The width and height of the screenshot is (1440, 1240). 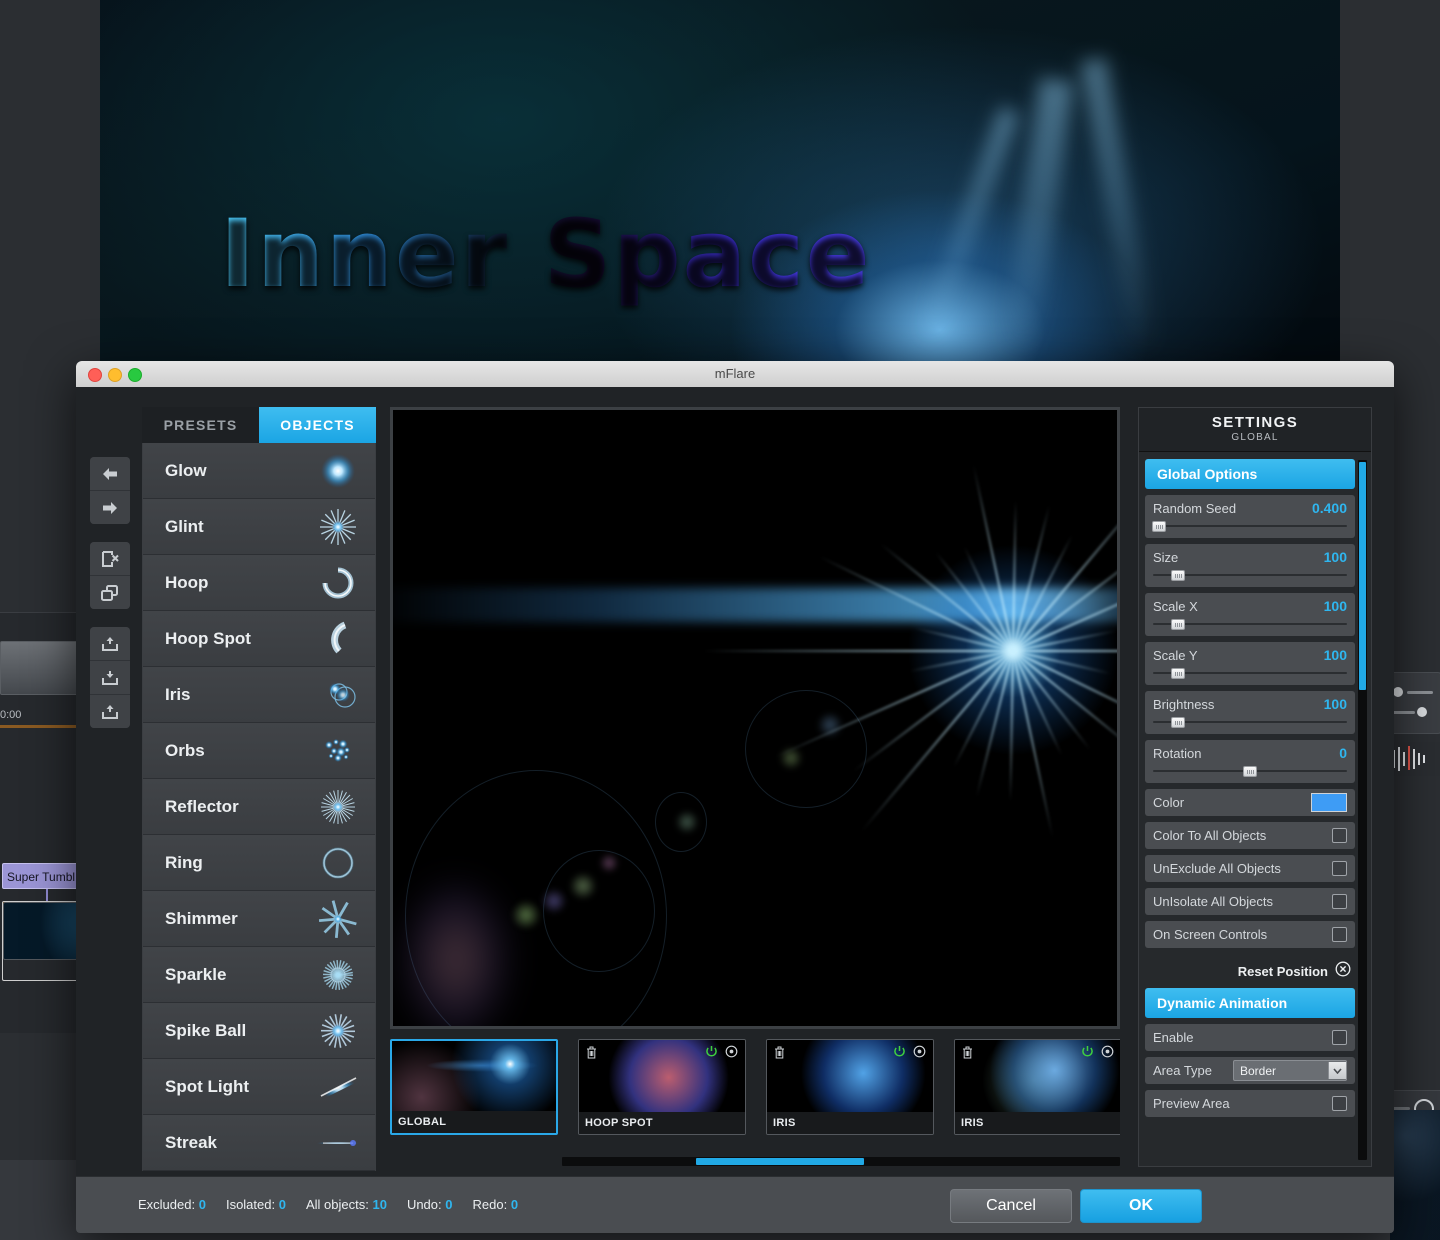 What do you see at coordinates (1258, 1070) in the screenshot?
I see `area-type-value: Border` at bounding box center [1258, 1070].